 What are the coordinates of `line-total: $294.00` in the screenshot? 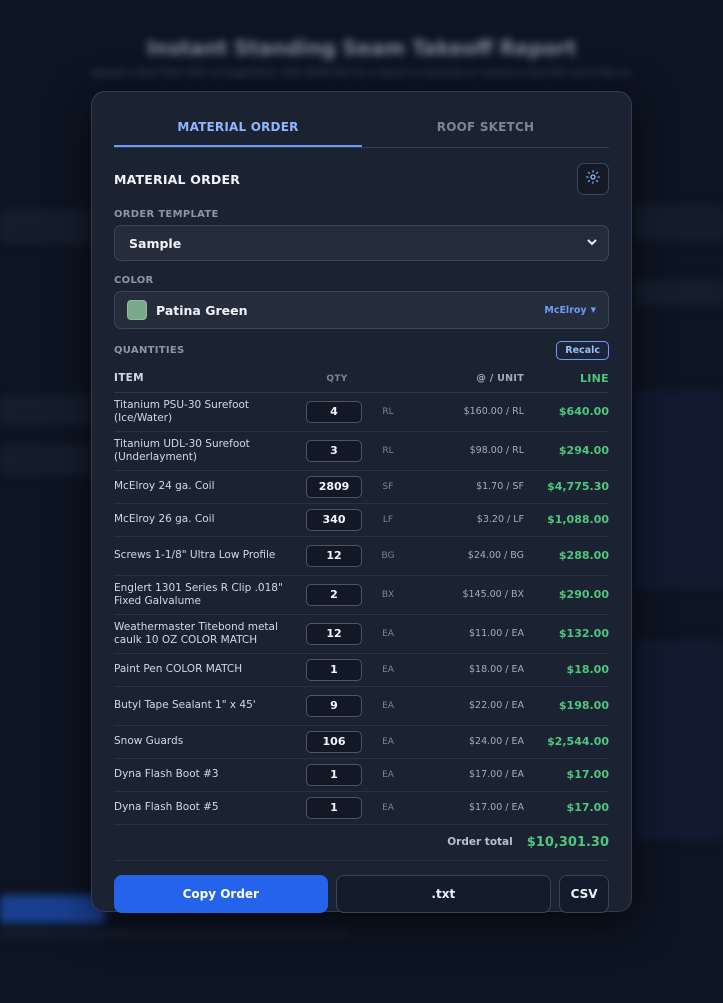 It's located at (566, 451).